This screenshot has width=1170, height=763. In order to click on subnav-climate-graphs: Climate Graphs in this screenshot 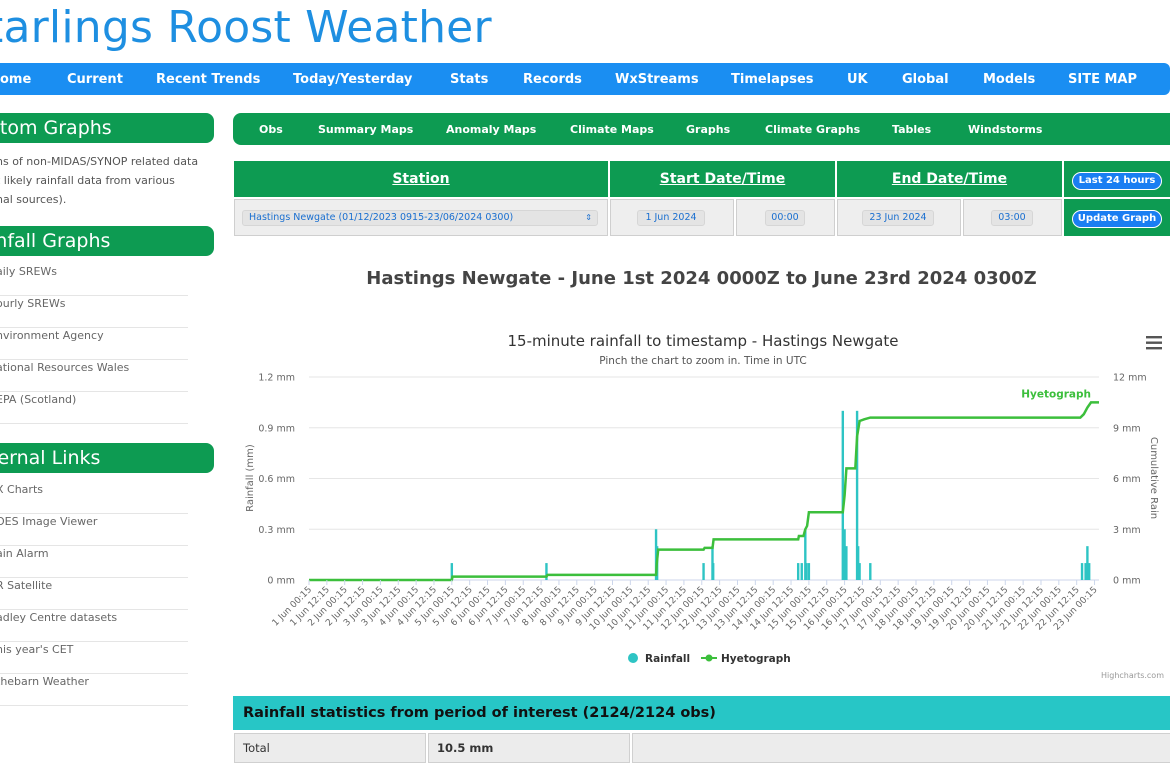, I will do `click(812, 129)`.